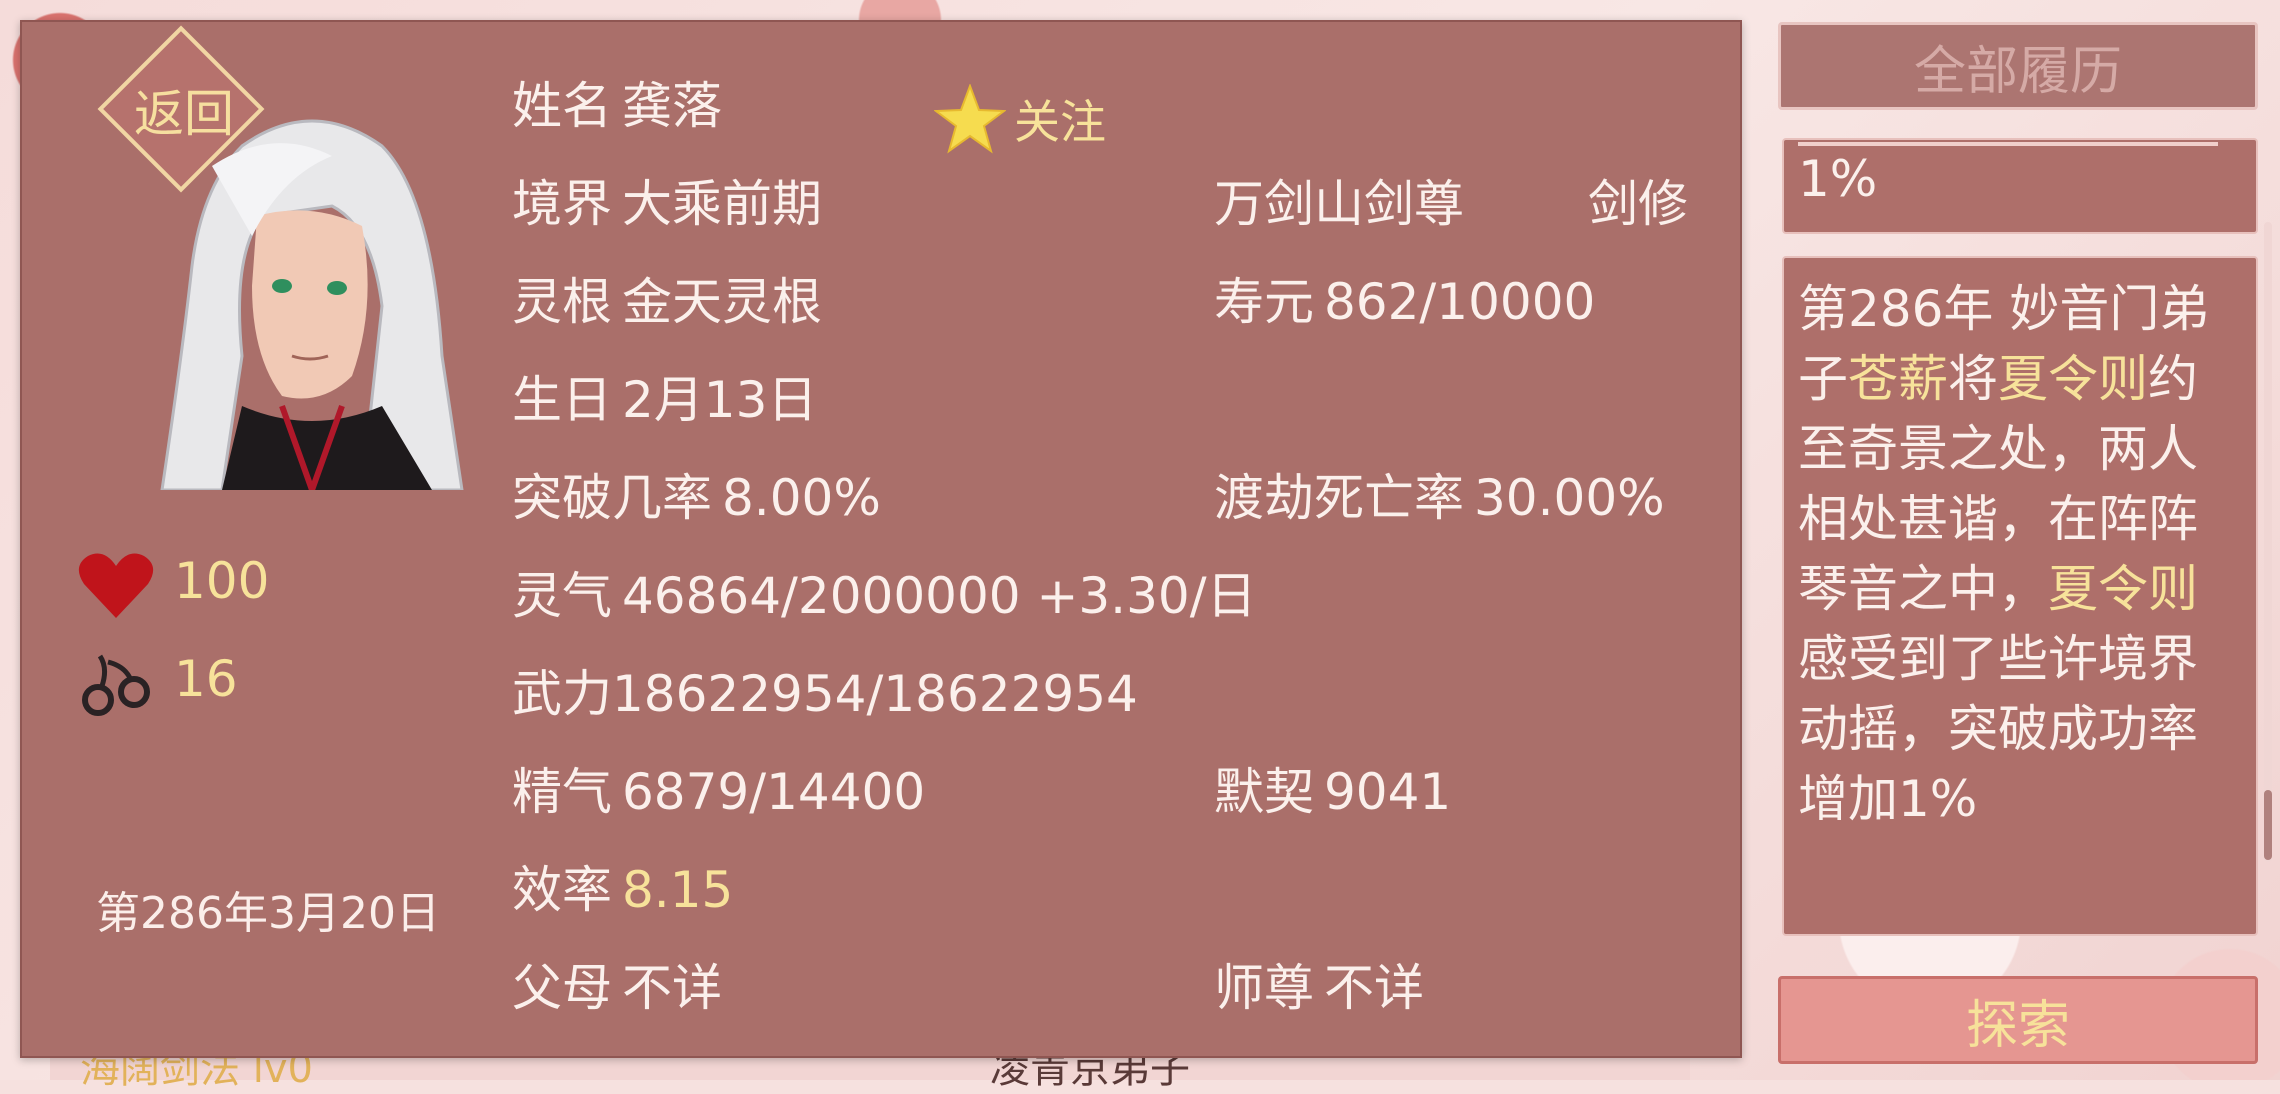 The image size is (2280, 1094). What do you see at coordinates (1264, 988) in the screenshot?
I see `field-master-label: 师尊` at bounding box center [1264, 988].